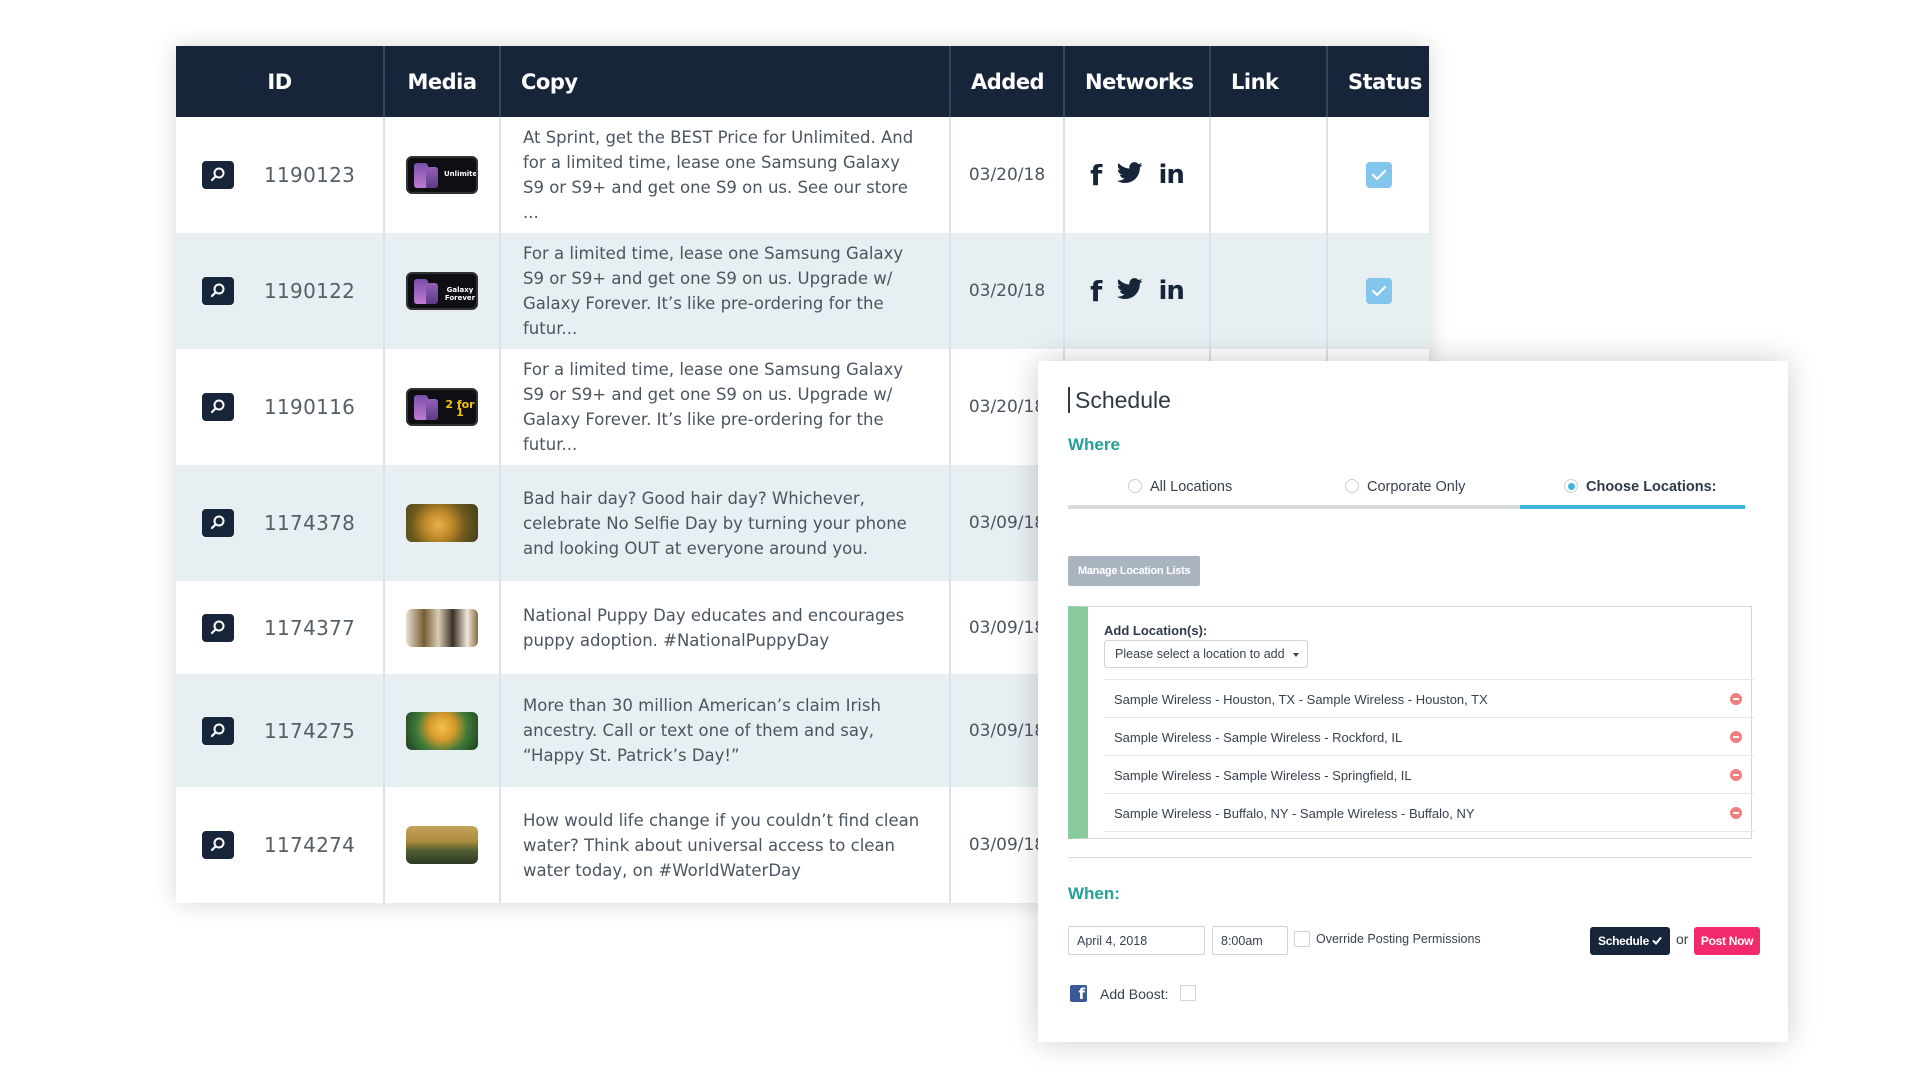 The height and width of the screenshot is (1080, 1920). Describe the element at coordinates (310, 523) in the screenshot. I see `content-id: 1174378` at that location.